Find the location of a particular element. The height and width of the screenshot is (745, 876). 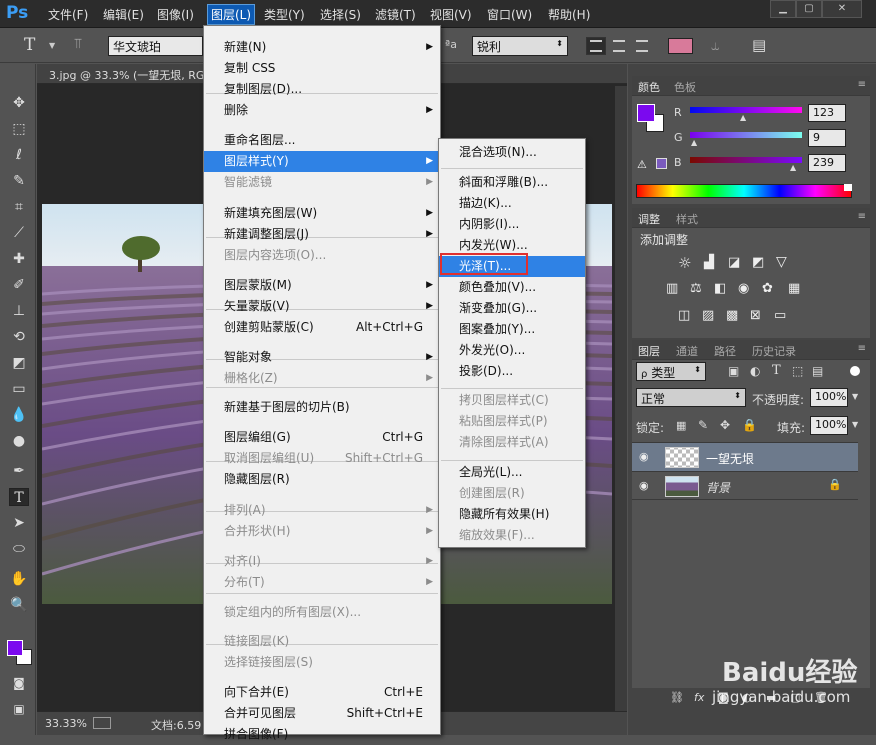

marquee-tool-icon: ⬚ is located at coordinates (19, 129).